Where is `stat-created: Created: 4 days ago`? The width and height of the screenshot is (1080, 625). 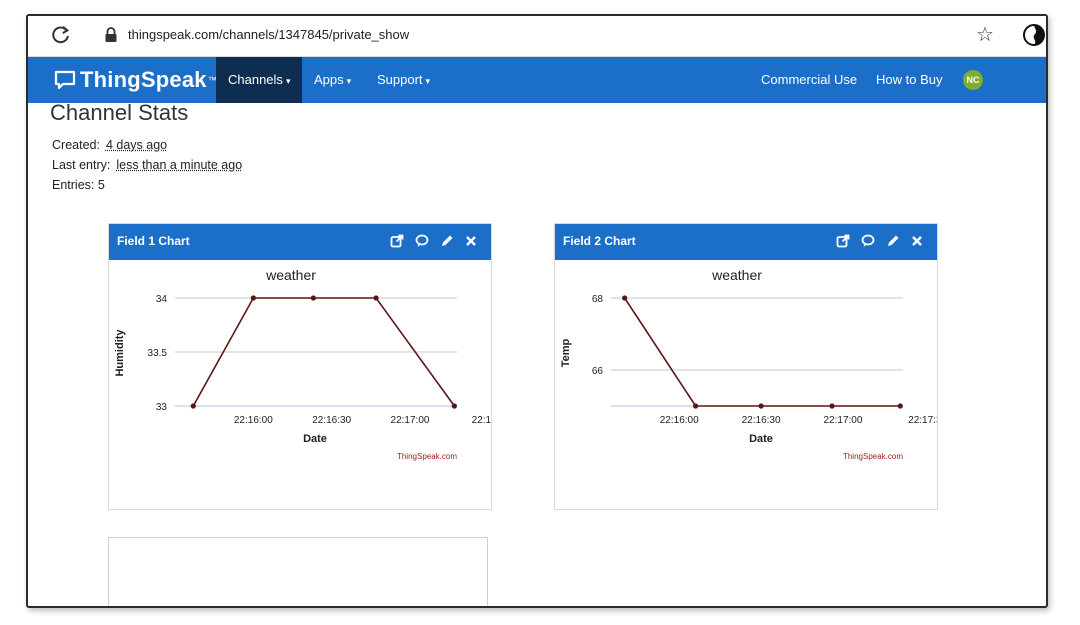 stat-created: Created: 4 days ago is located at coordinates (109, 145).